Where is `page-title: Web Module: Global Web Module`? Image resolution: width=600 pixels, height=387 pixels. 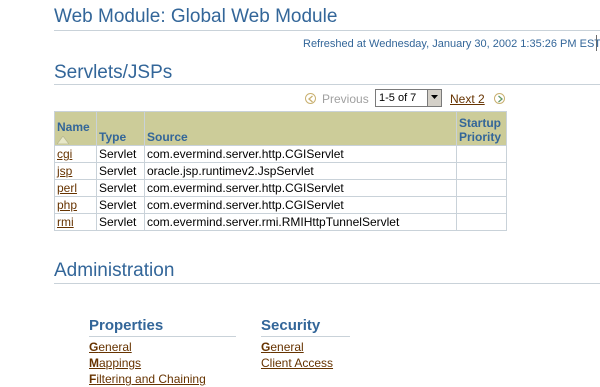
page-title: Web Module: Global Web Module is located at coordinates (196, 16).